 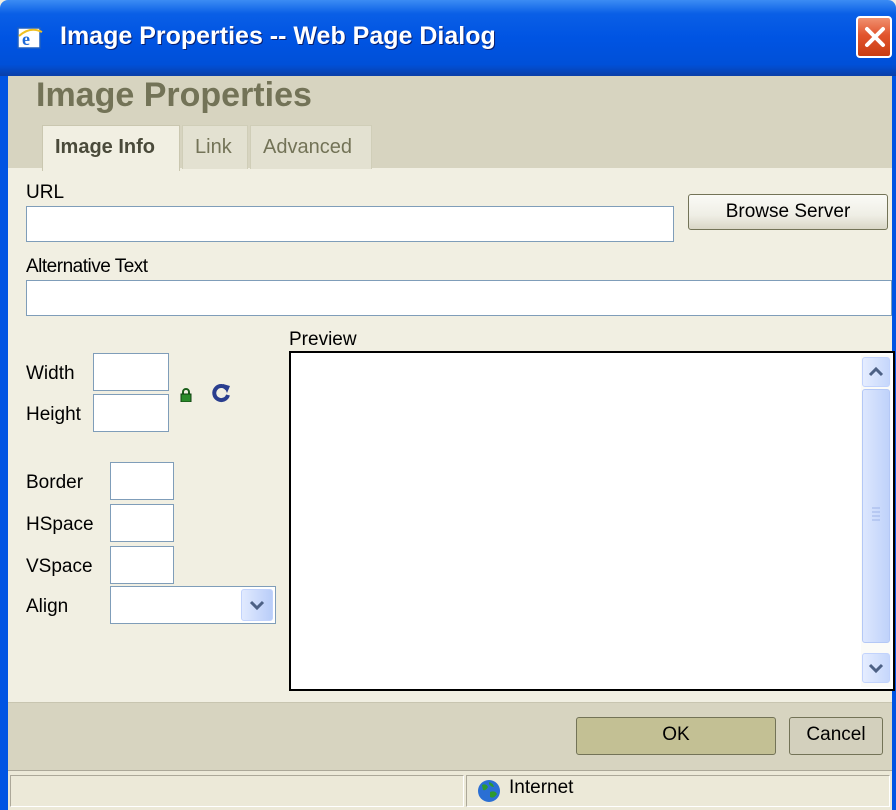 What do you see at coordinates (489, 791) in the screenshot?
I see `globe-icon` at bounding box center [489, 791].